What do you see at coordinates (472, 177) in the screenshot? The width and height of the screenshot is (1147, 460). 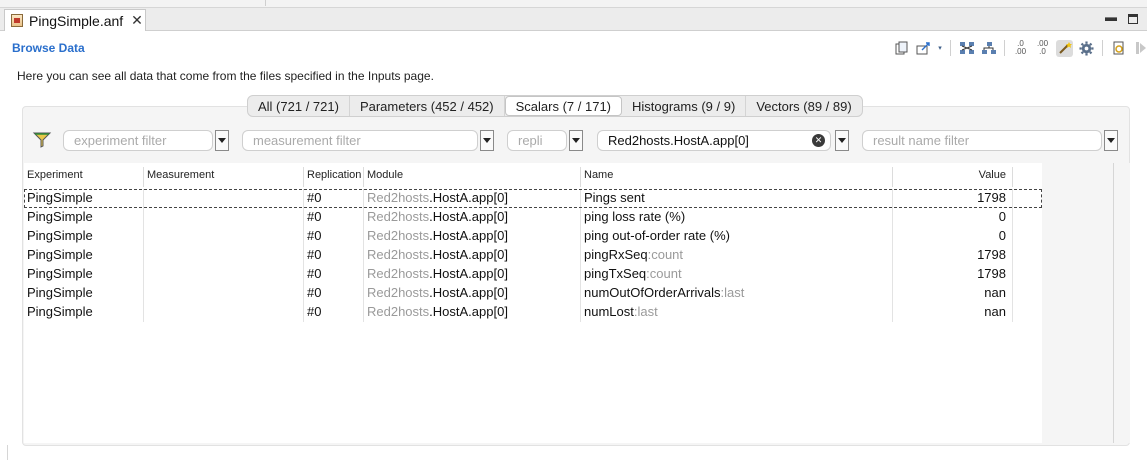 I see `column-header-module: Module` at bounding box center [472, 177].